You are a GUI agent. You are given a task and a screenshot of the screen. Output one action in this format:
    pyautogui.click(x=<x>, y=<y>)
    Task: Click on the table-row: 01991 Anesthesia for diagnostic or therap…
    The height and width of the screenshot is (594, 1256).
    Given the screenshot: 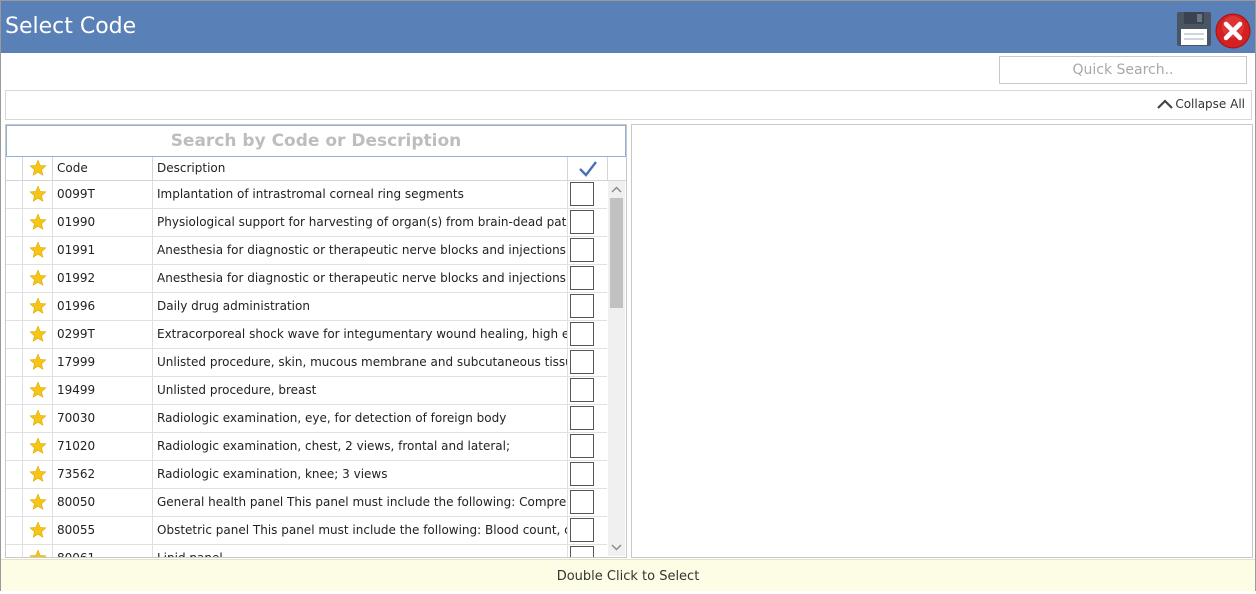 What is the action you would take?
    pyautogui.click(x=306, y=251)
    